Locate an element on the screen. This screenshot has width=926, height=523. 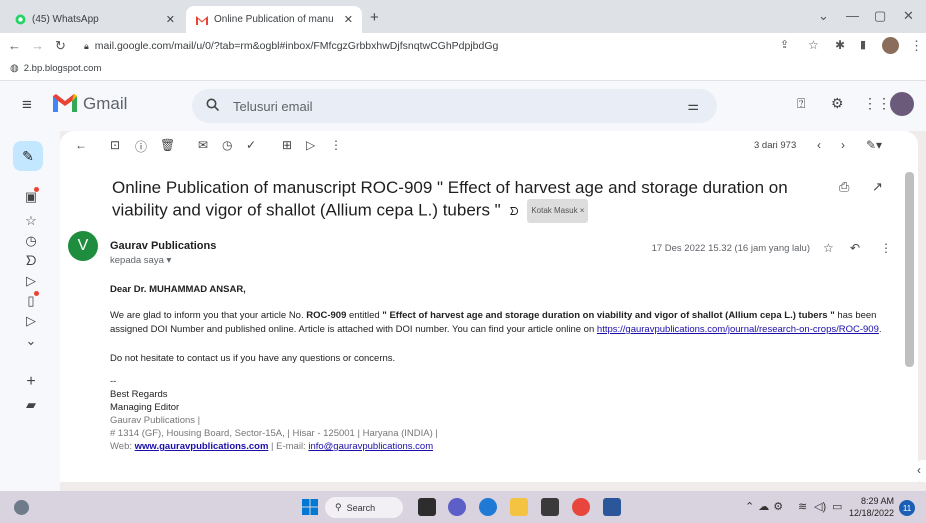
important-marker-icon: ᗤ is located at coordinates (513, 212).